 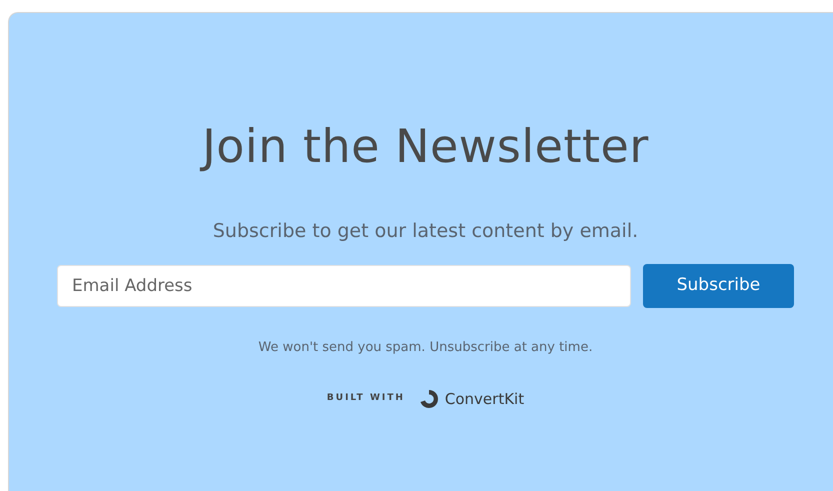 What do you see at coordinates (425, 231) in the screenshot?
I see `newsletter-subheading: Subscribe to get our latest content by email.` at bounding box center [425, 231].